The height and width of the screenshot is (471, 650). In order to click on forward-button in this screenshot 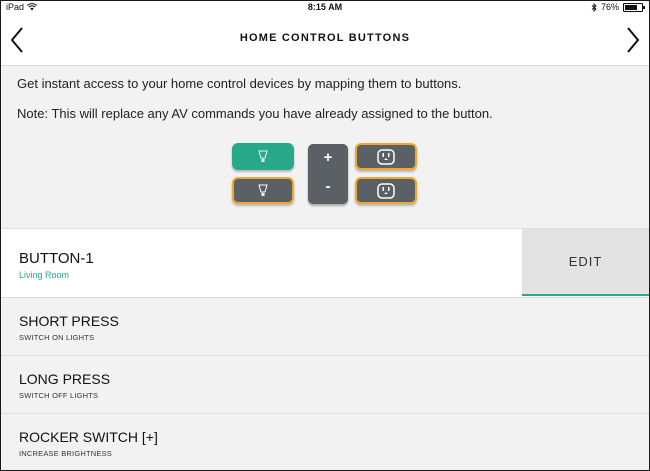, I will do `click(633, 40)`.